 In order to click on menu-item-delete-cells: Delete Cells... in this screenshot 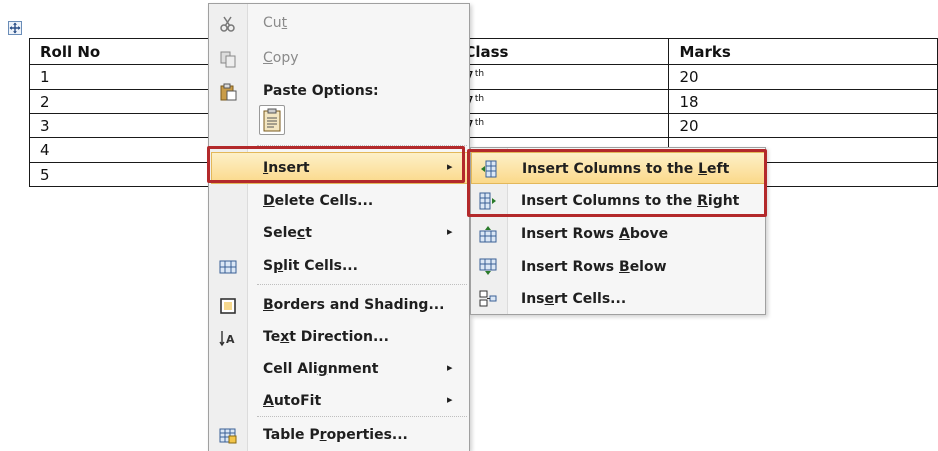, I will do `click(339, 201)`.